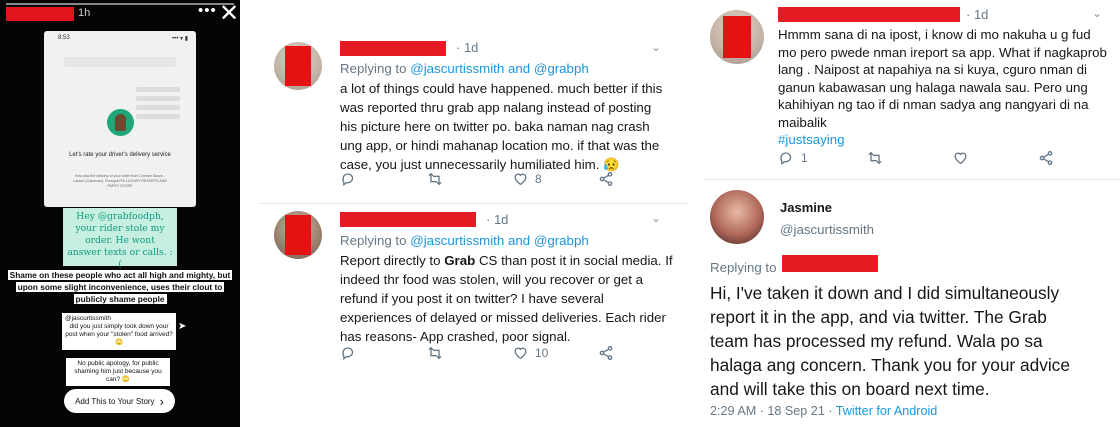  I want to click on redacted-display-name, so click(393, 48).